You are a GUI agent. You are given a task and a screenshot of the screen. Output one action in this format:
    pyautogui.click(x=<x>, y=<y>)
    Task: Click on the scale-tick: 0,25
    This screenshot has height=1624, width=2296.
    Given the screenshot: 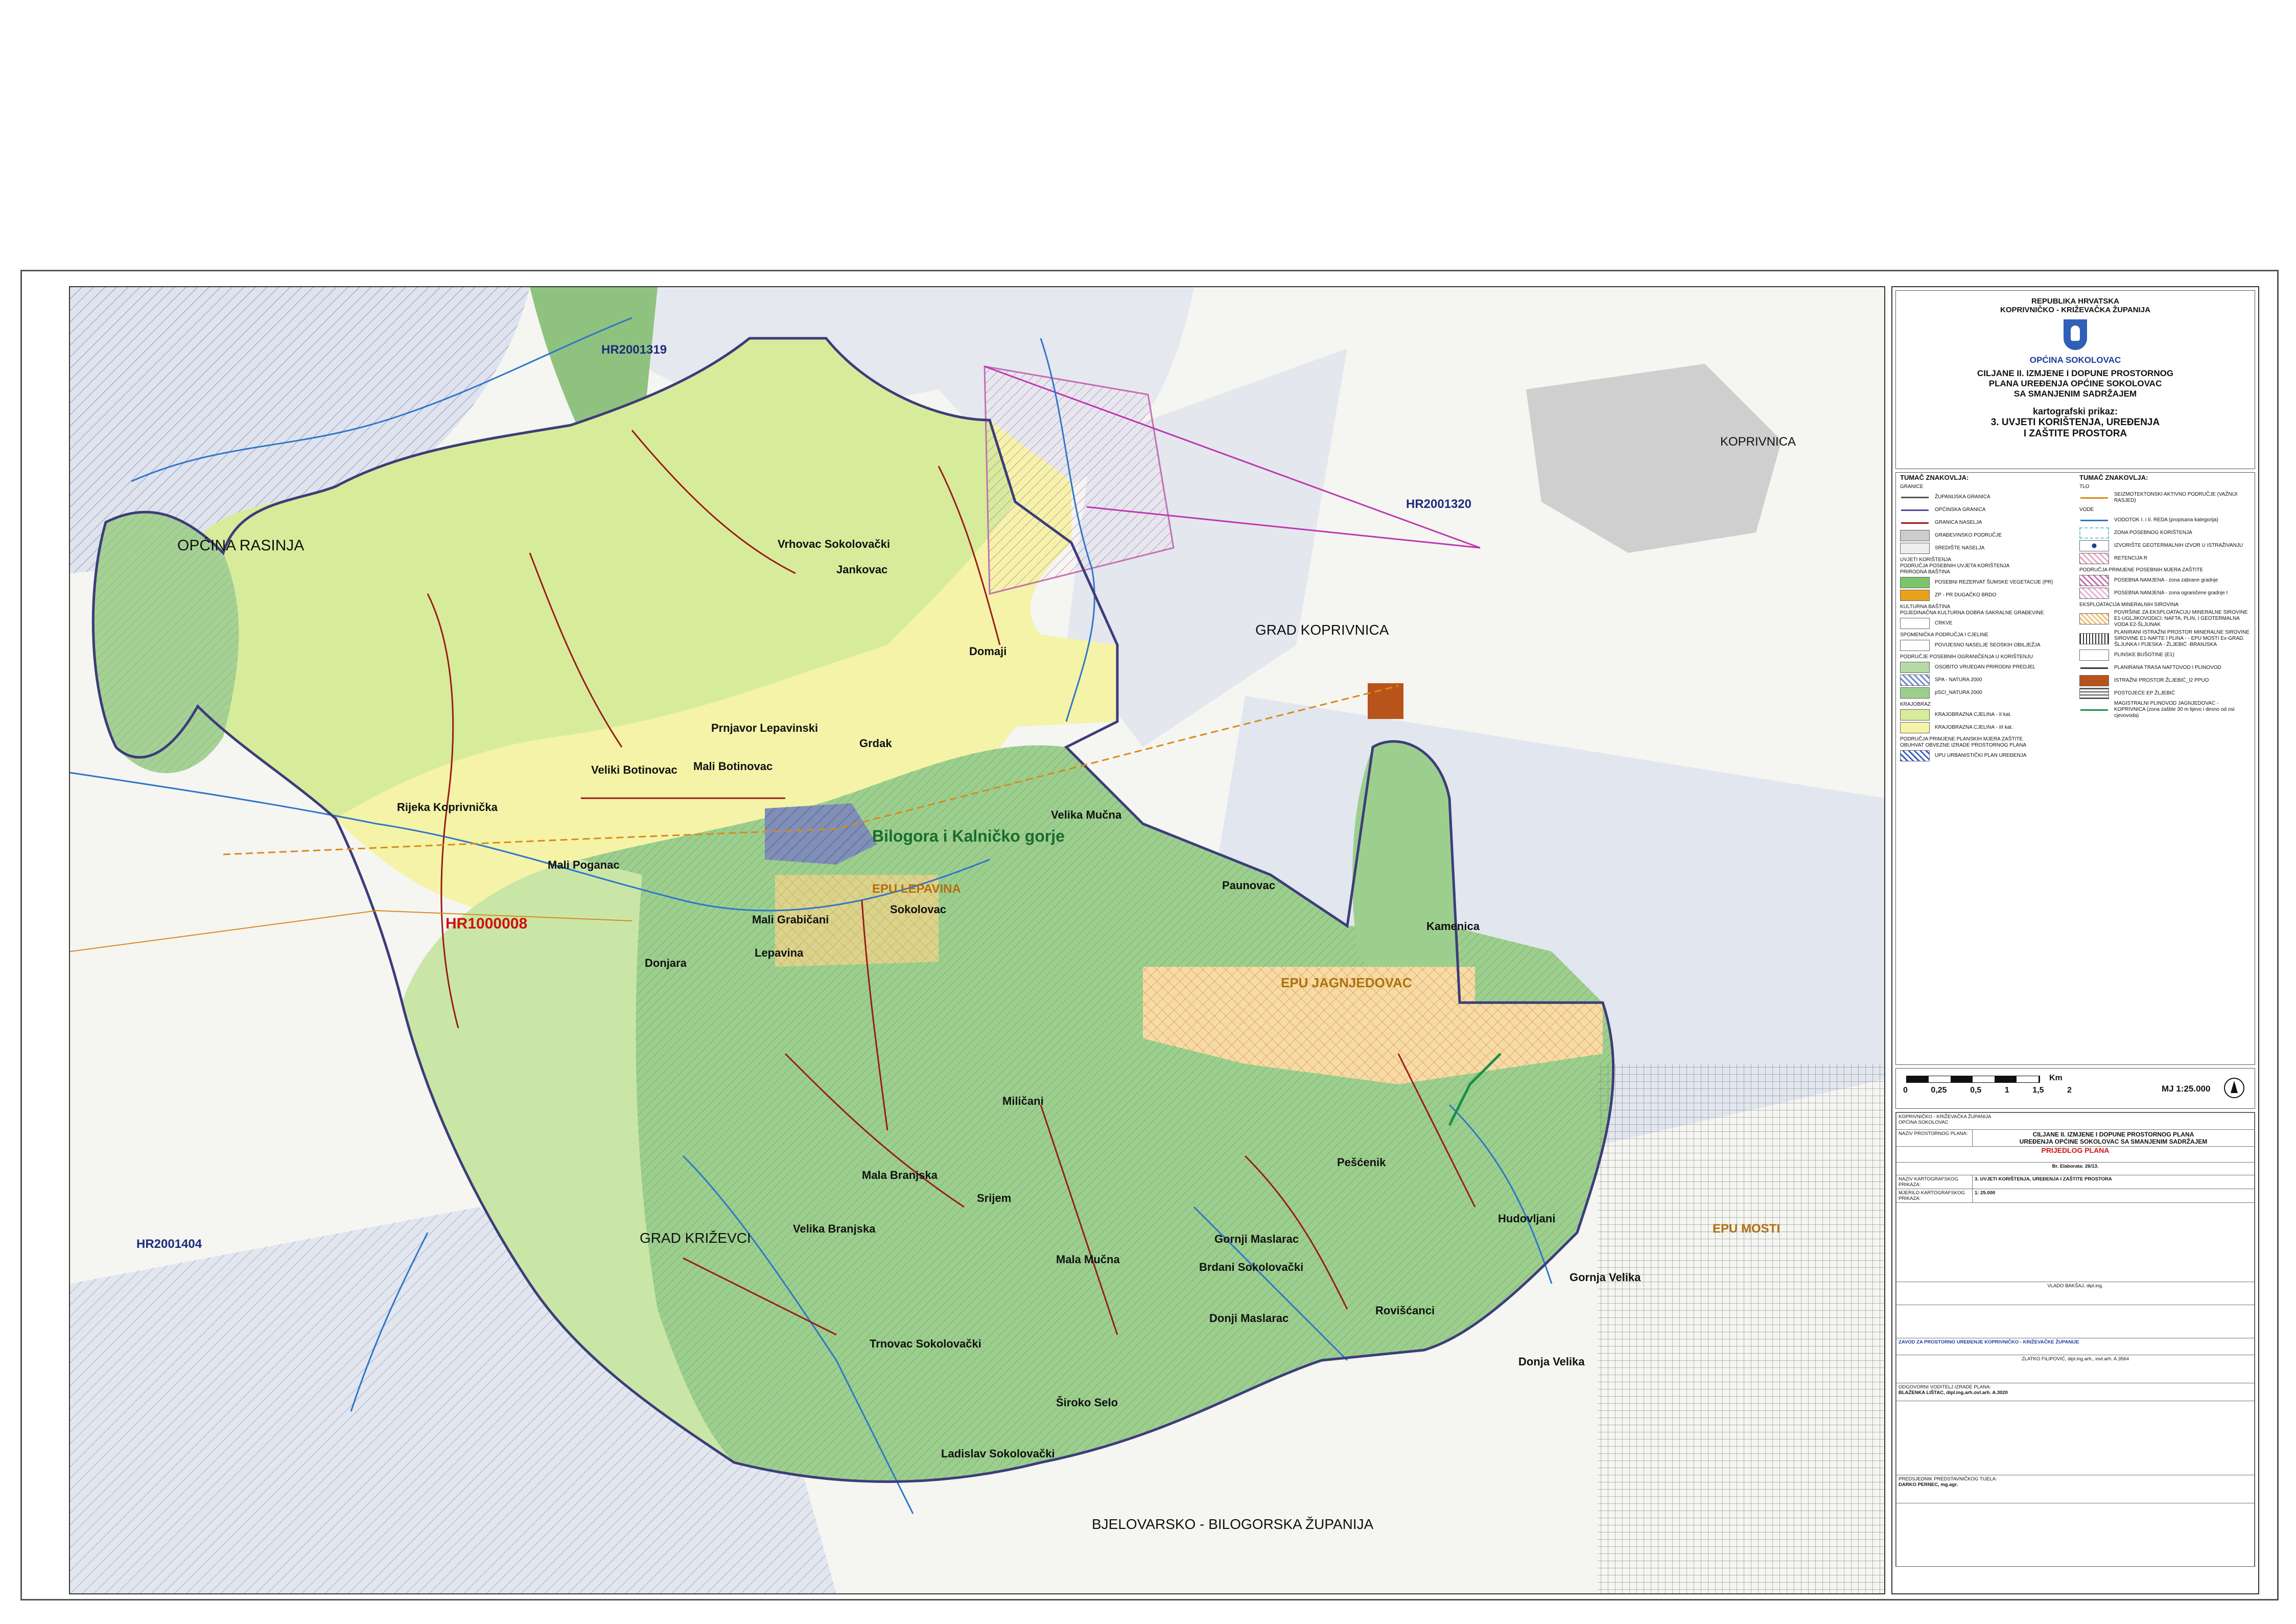 What is the action you would take?
    pyautogui.click(x=1939, y=1090)
    